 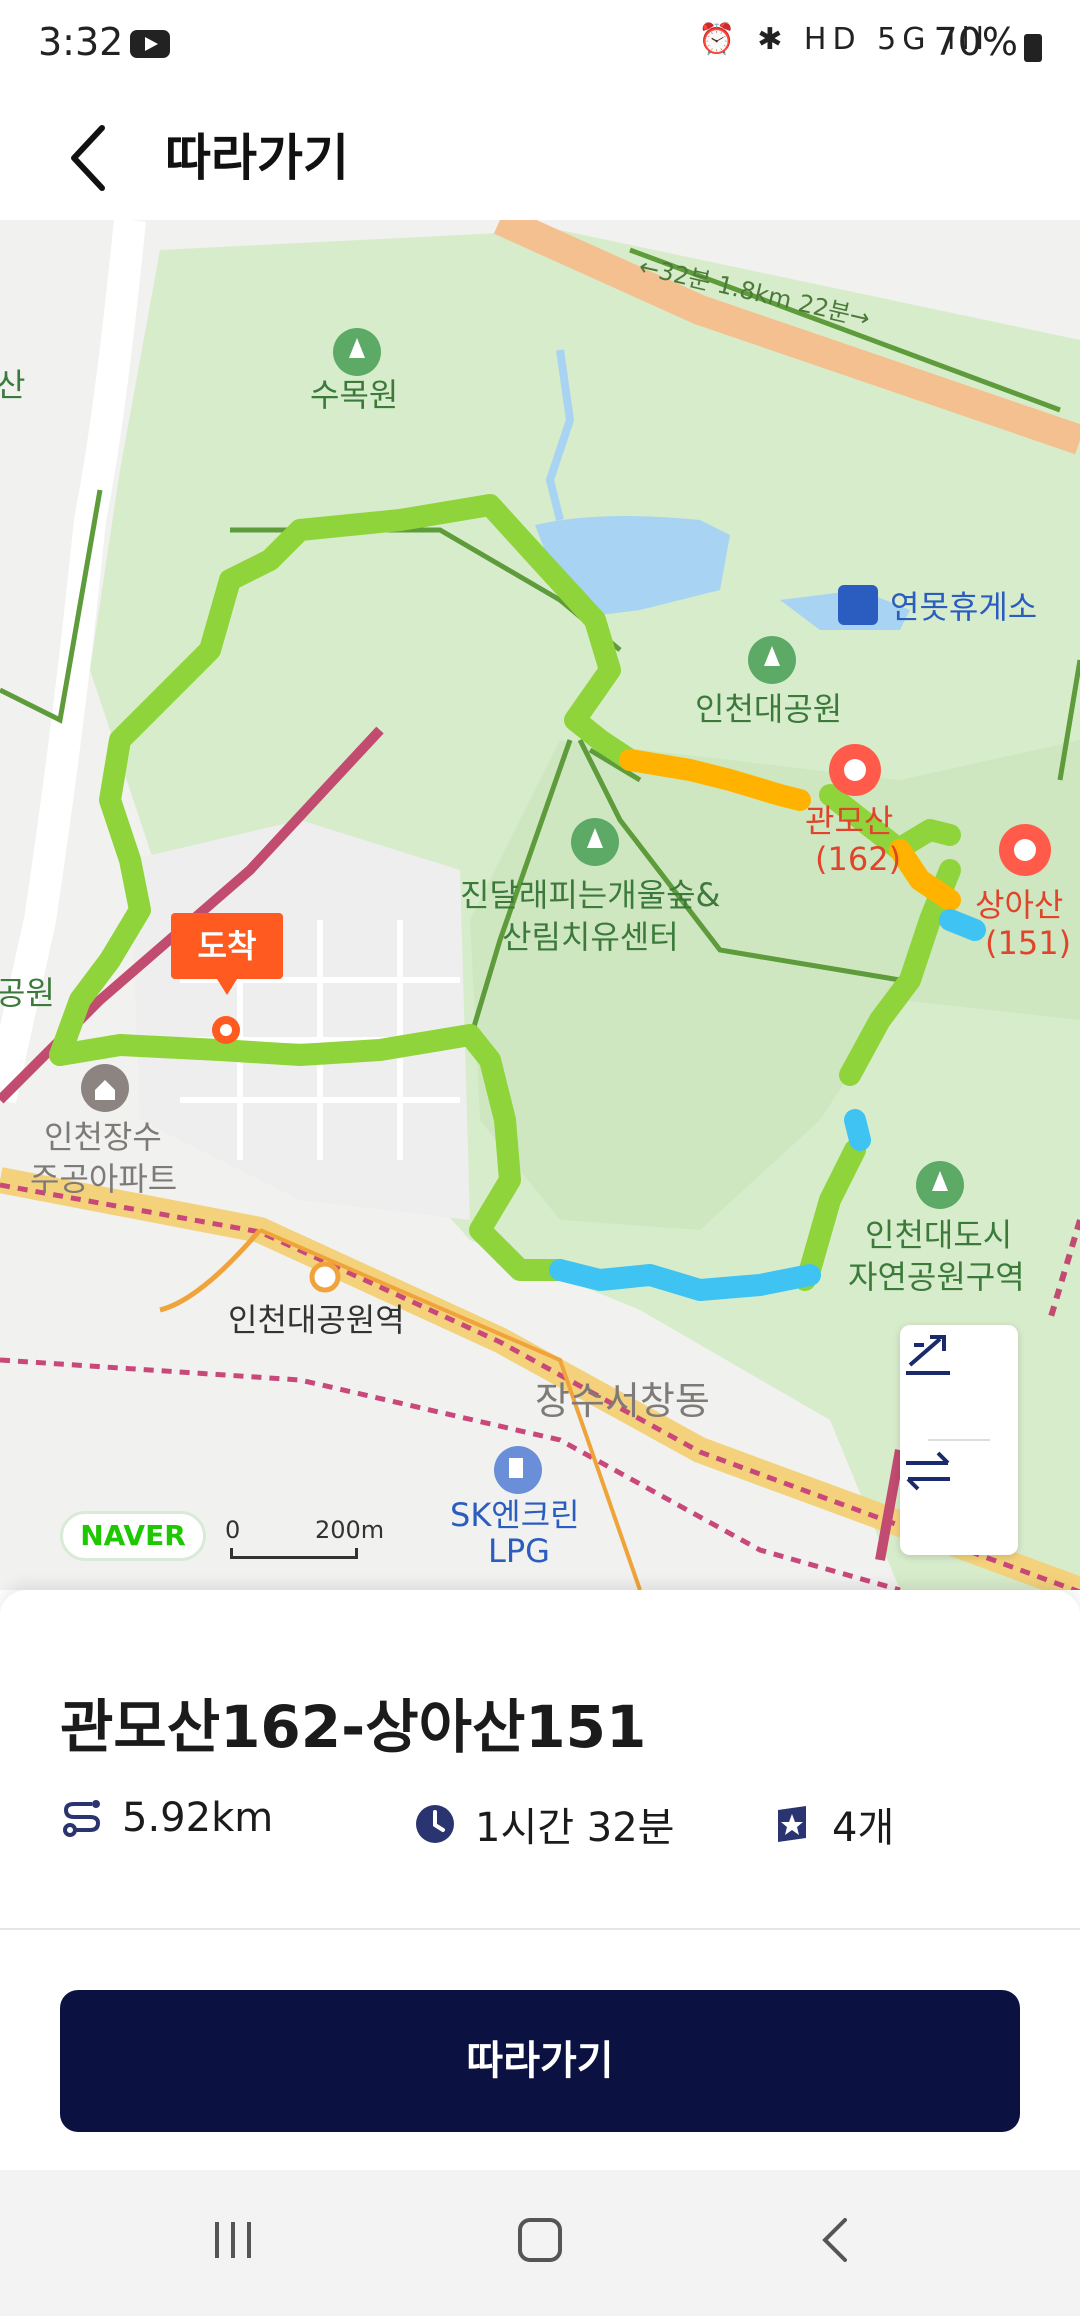 I want to click on app-header: 따라가기, so click(x=540, y=158).